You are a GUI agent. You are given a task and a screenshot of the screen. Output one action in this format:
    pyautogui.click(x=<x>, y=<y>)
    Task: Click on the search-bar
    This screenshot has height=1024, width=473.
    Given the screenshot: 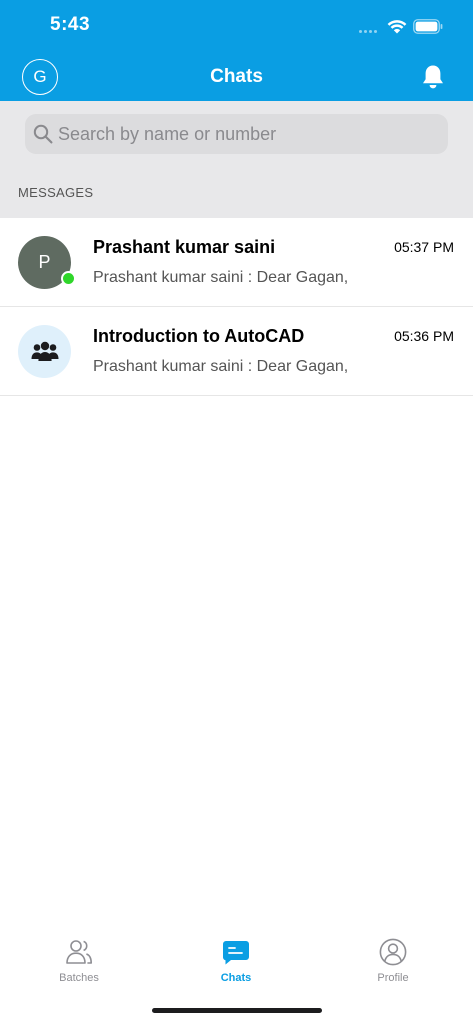 What is the action you would take?
    pyautogui.click(x=236, y=134)
    